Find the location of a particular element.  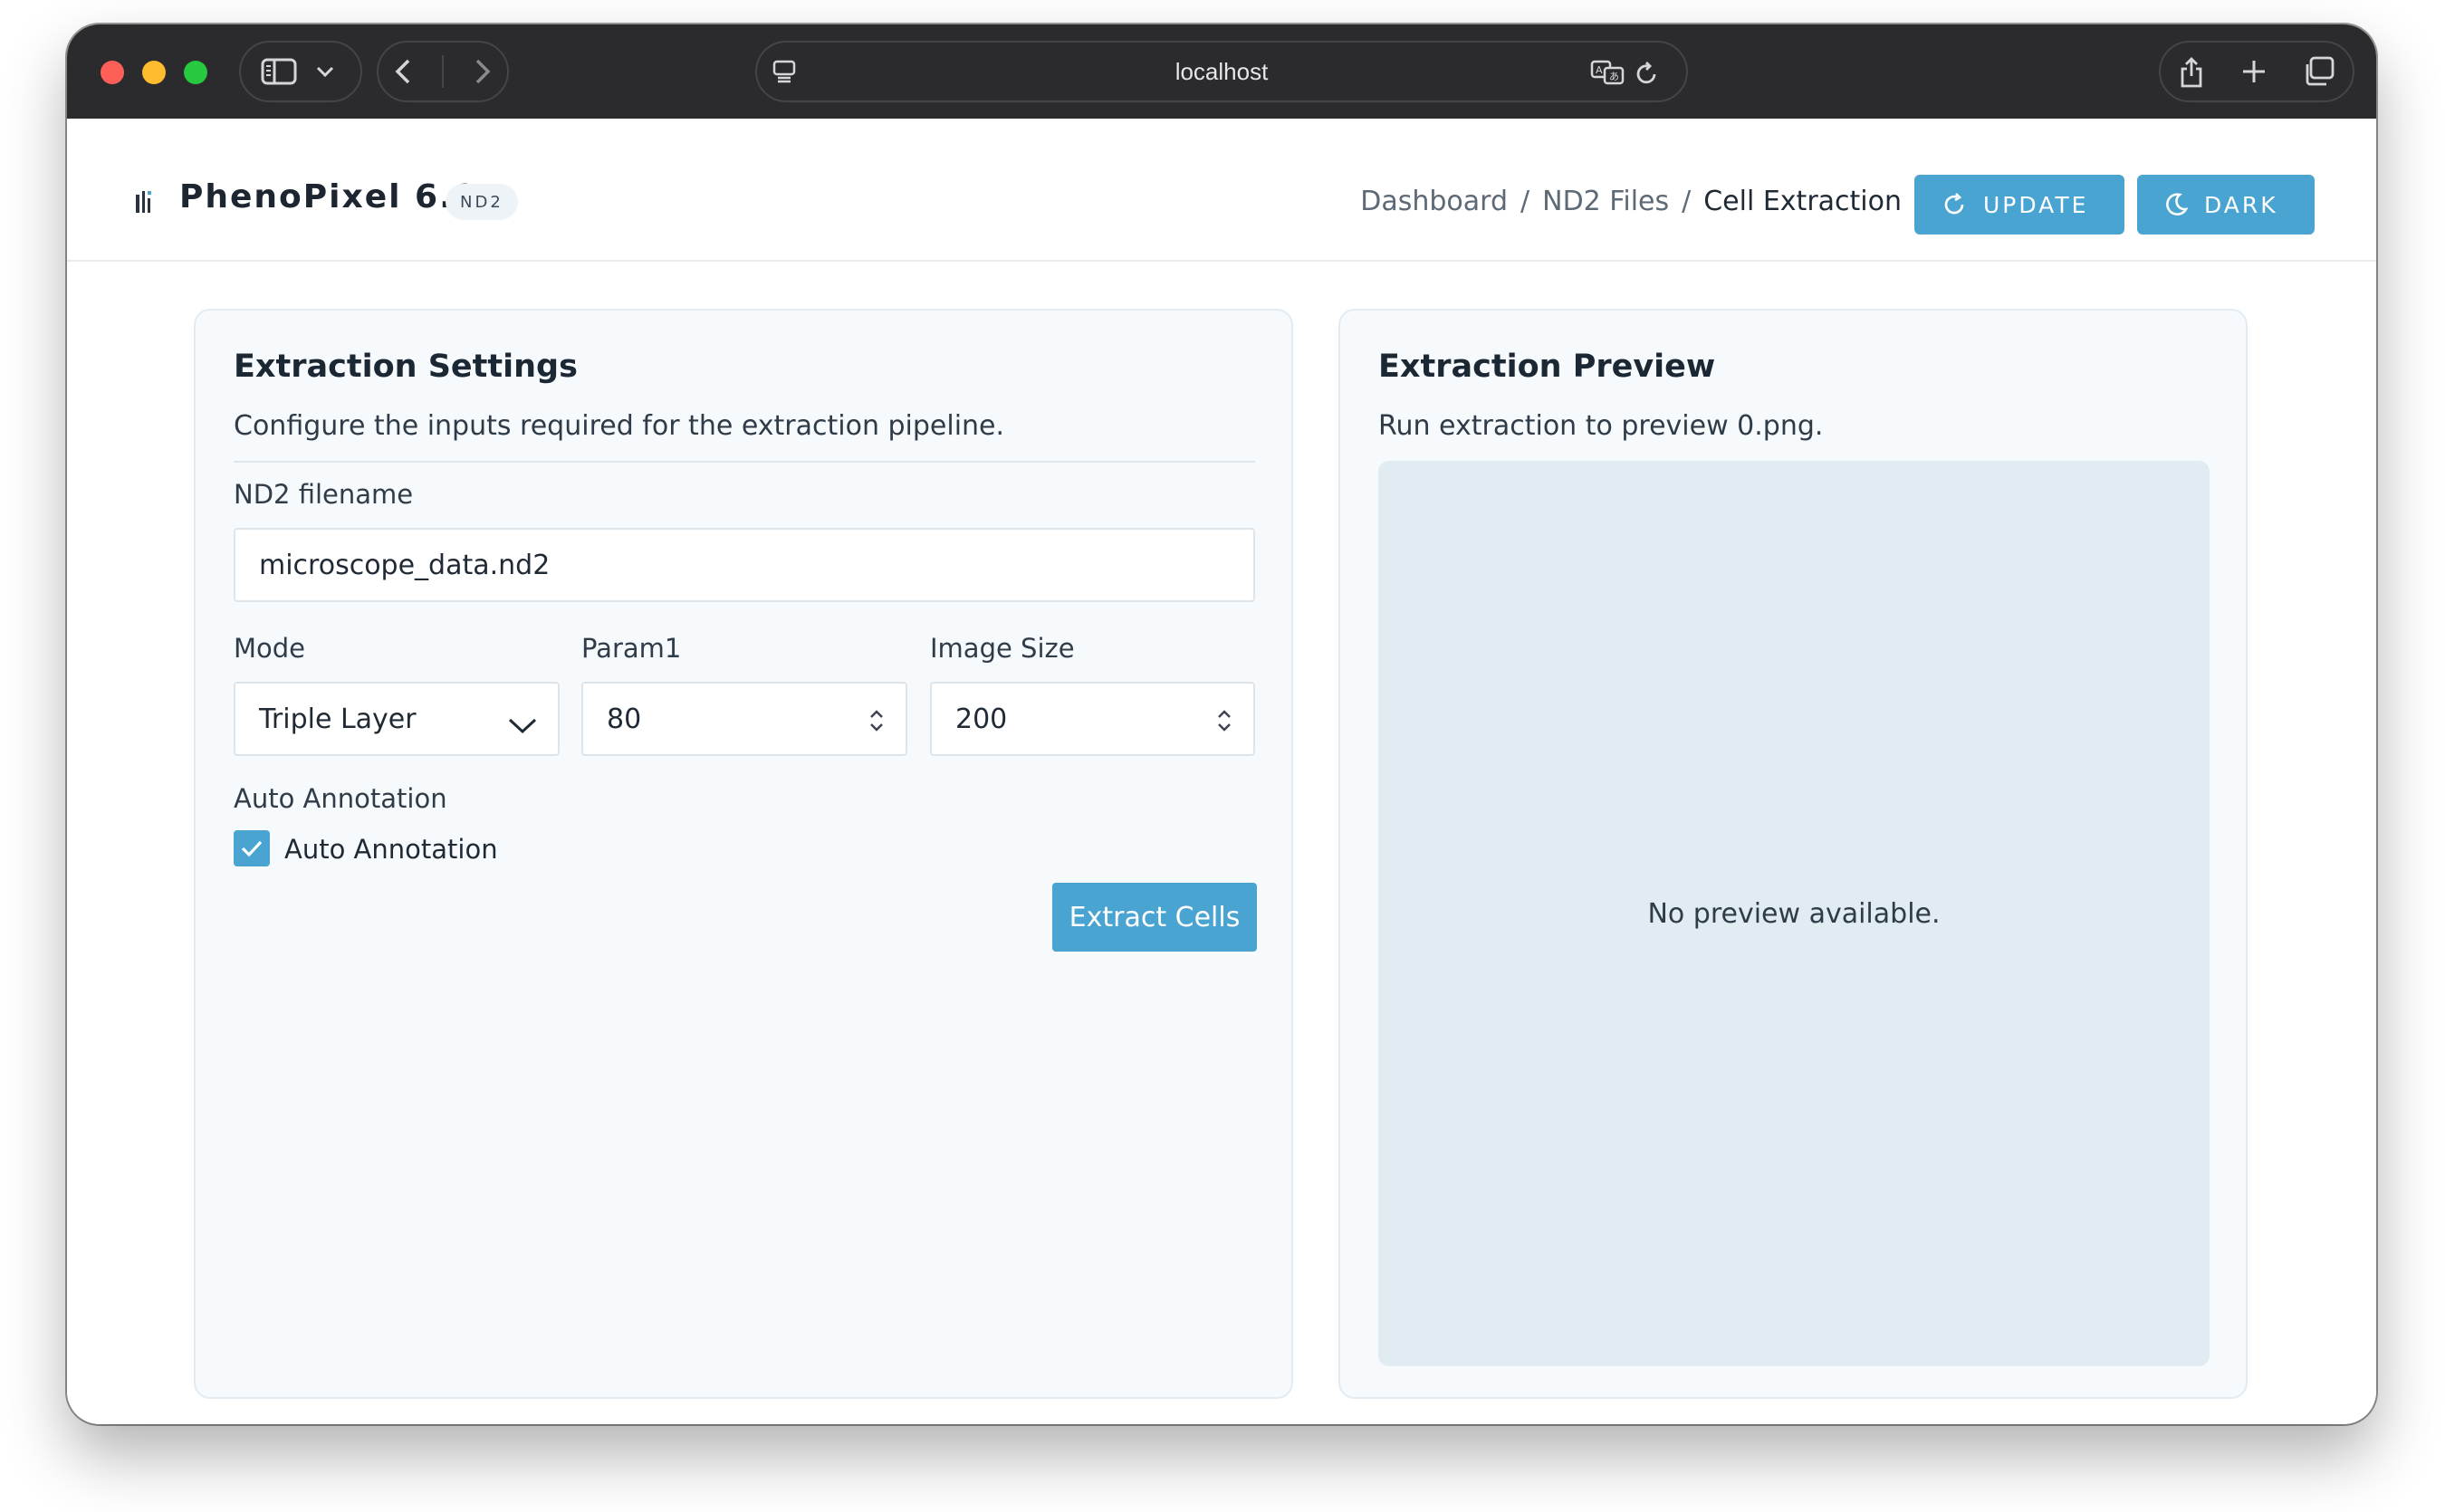

update-button: UPDATE is located at coordinates (2019, 204).